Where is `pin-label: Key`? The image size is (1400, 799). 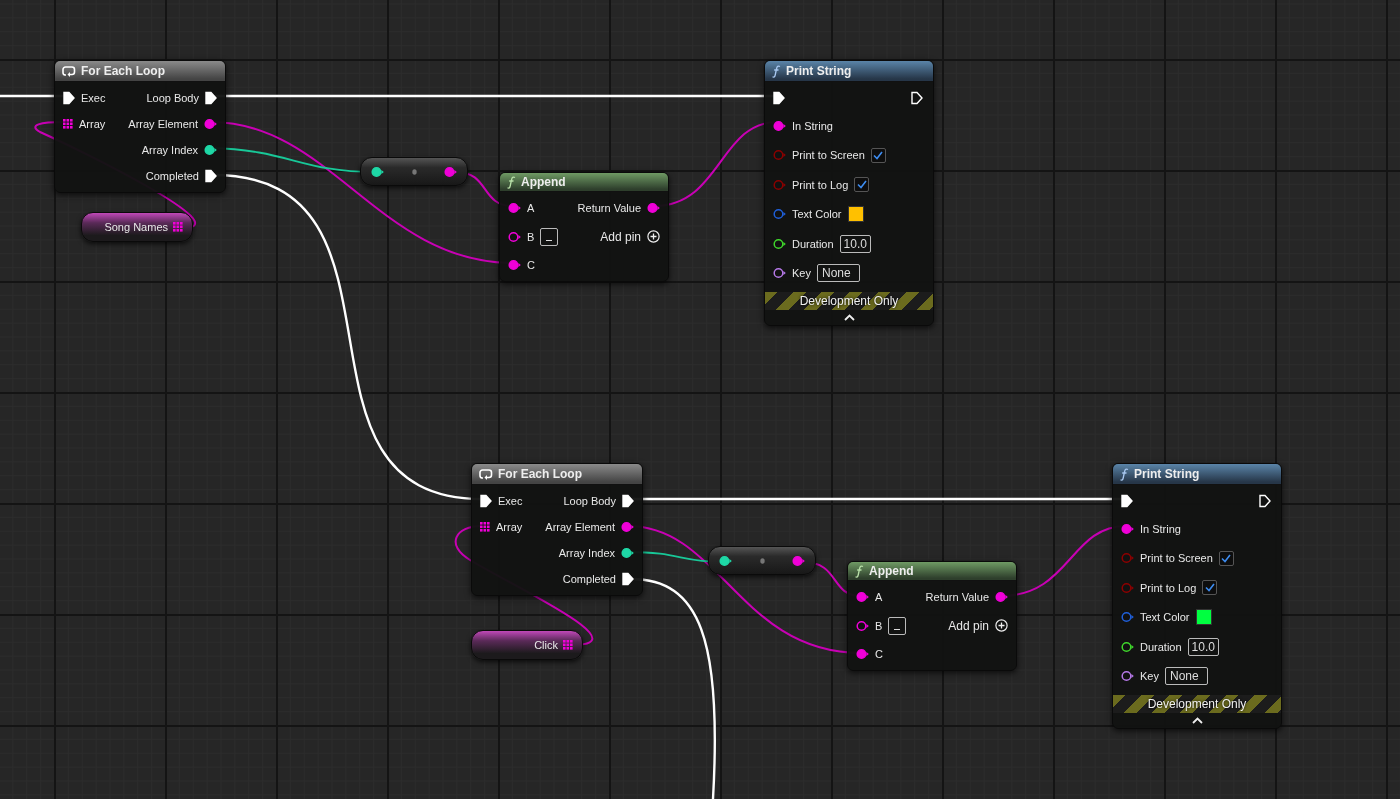
pin-label: Key is located at coordinates (1149, 676).